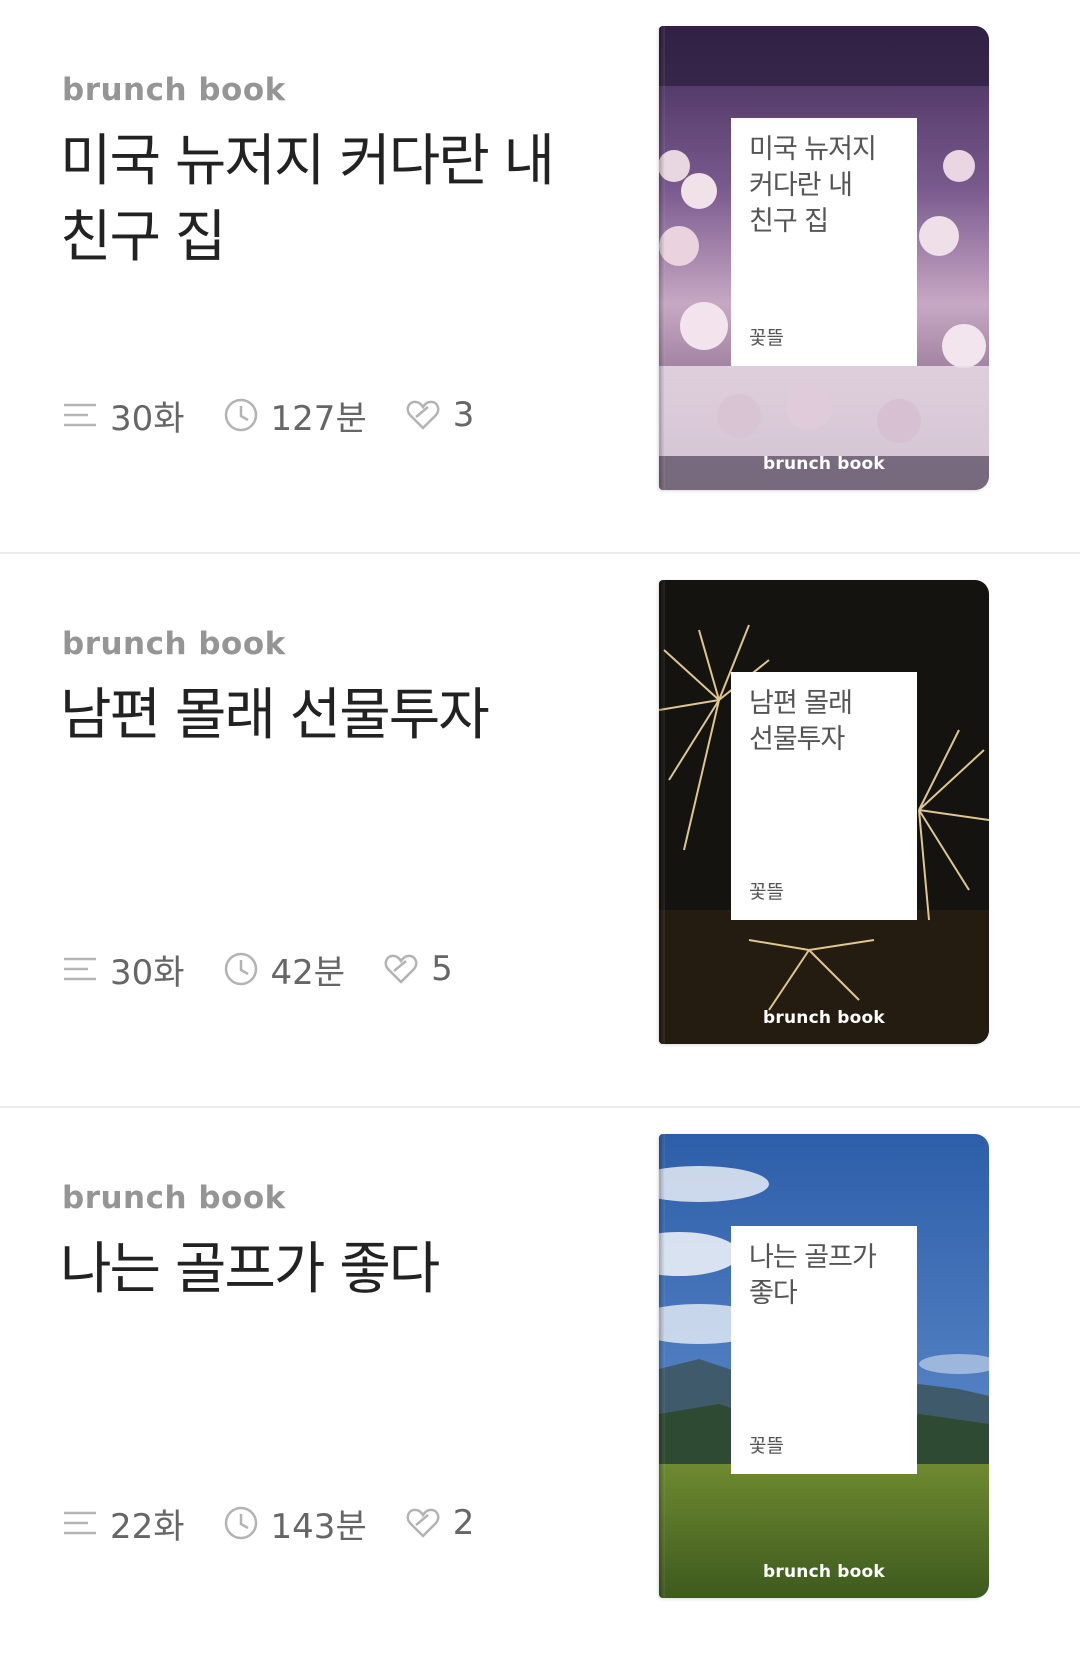 The image size is (1080, 1656). I want to click on book-meta: 30화 42분 5, so click(276, 969).